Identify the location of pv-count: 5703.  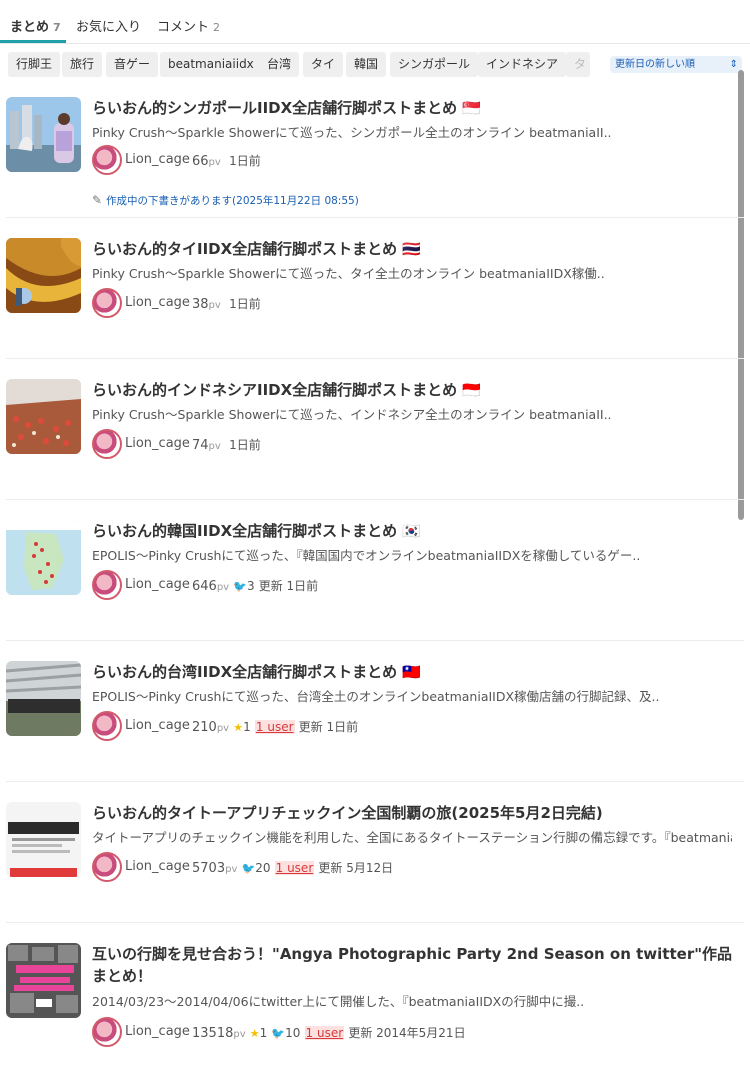
(209, 868).